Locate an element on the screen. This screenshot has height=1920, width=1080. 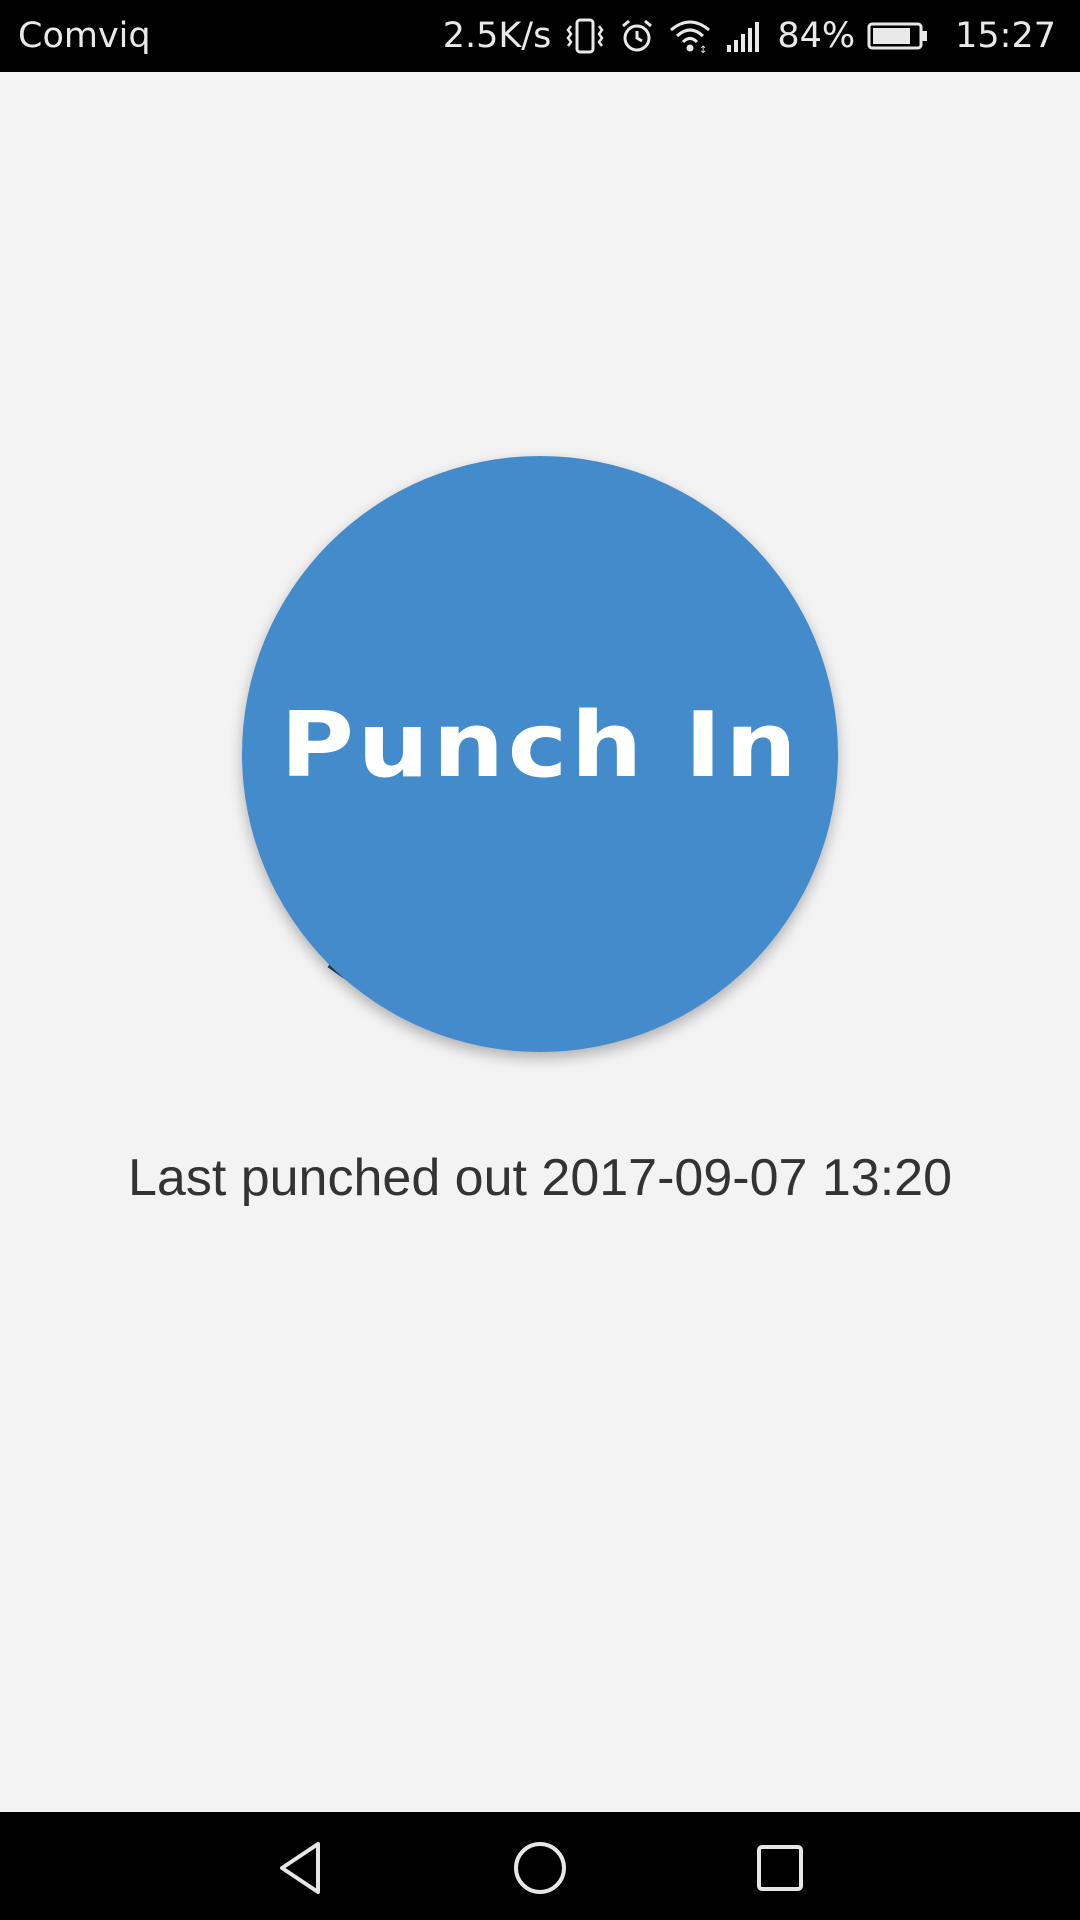
recent-apps-button is located at coordinates (780, 1868).